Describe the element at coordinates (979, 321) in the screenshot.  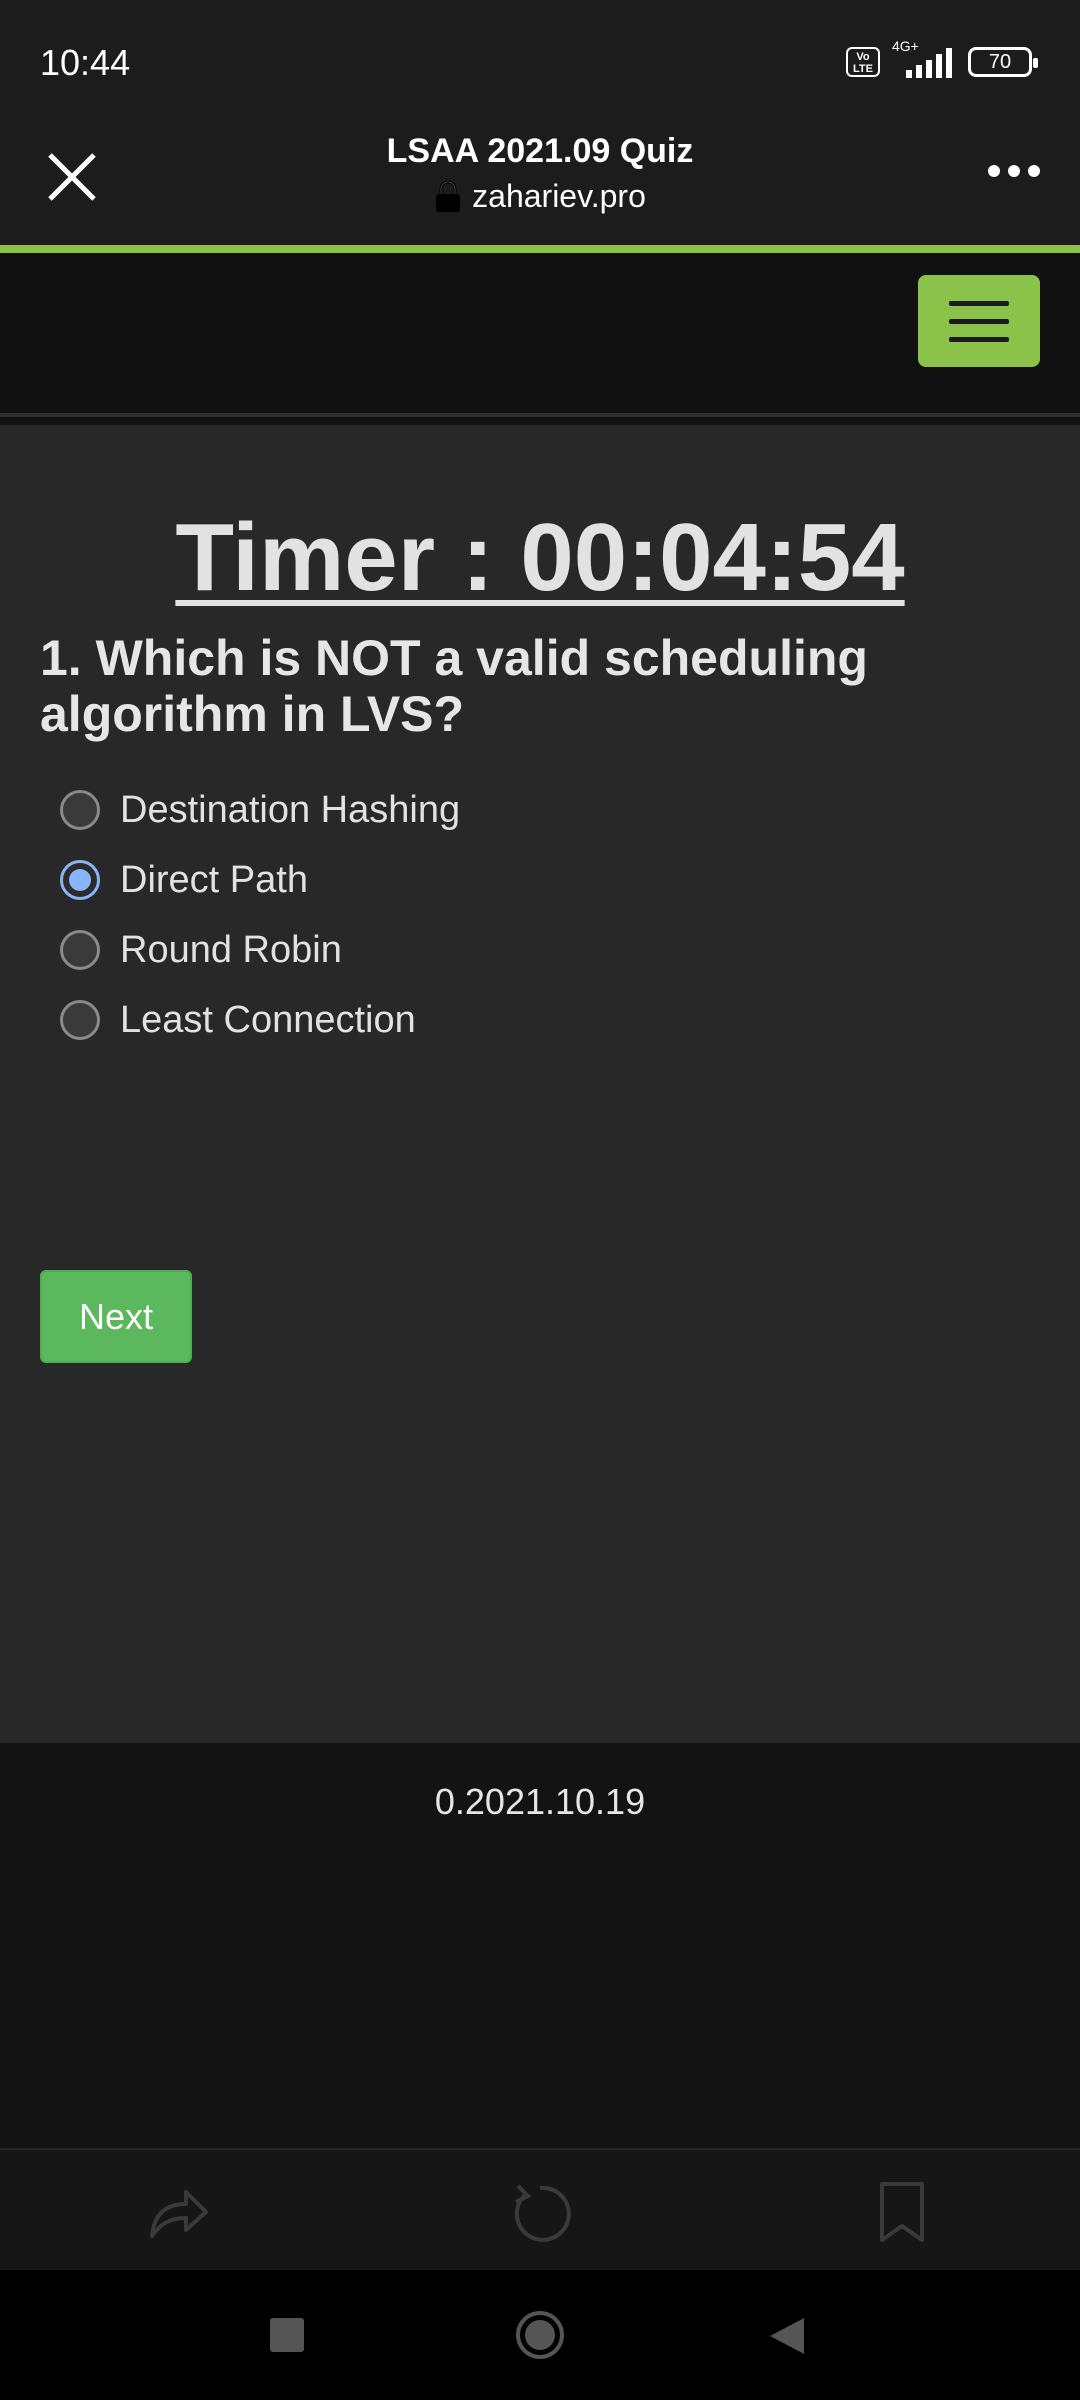
I see `hamburger-menu-button` at that location.